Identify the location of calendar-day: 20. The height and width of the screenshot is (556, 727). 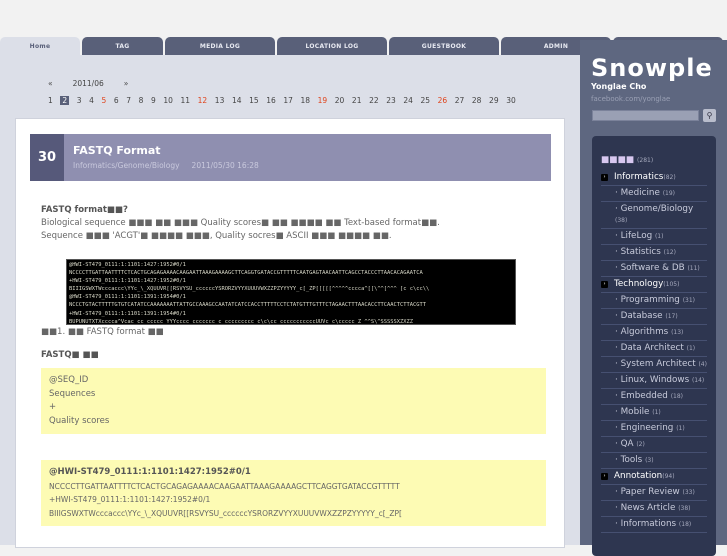
(340, 100).